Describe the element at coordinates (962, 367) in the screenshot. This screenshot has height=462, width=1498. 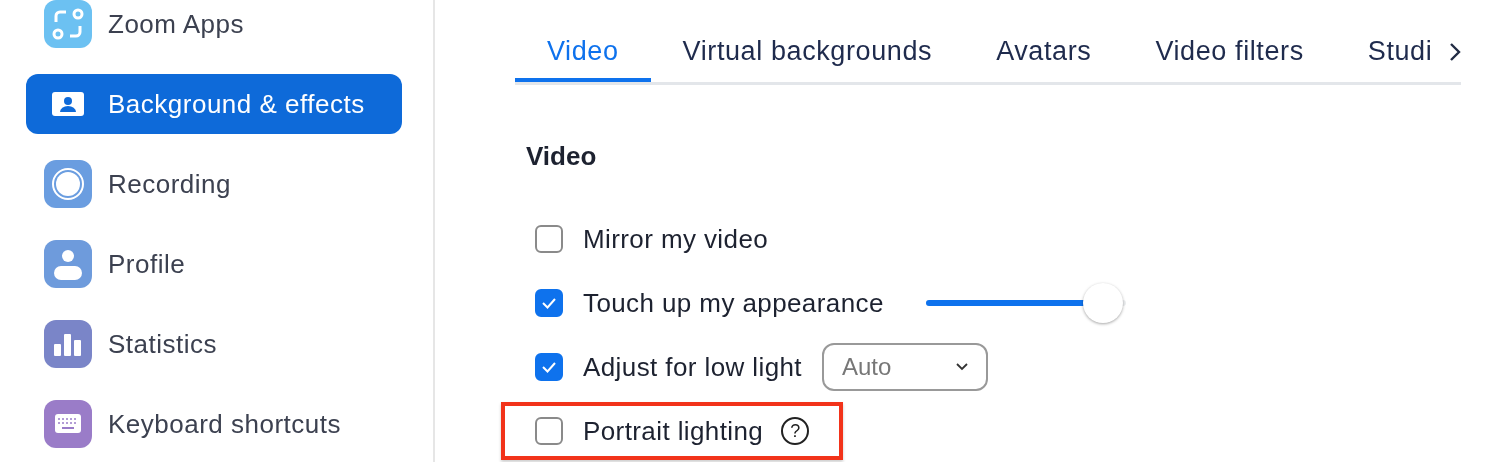
I see `chevron-down-icon` at that location.